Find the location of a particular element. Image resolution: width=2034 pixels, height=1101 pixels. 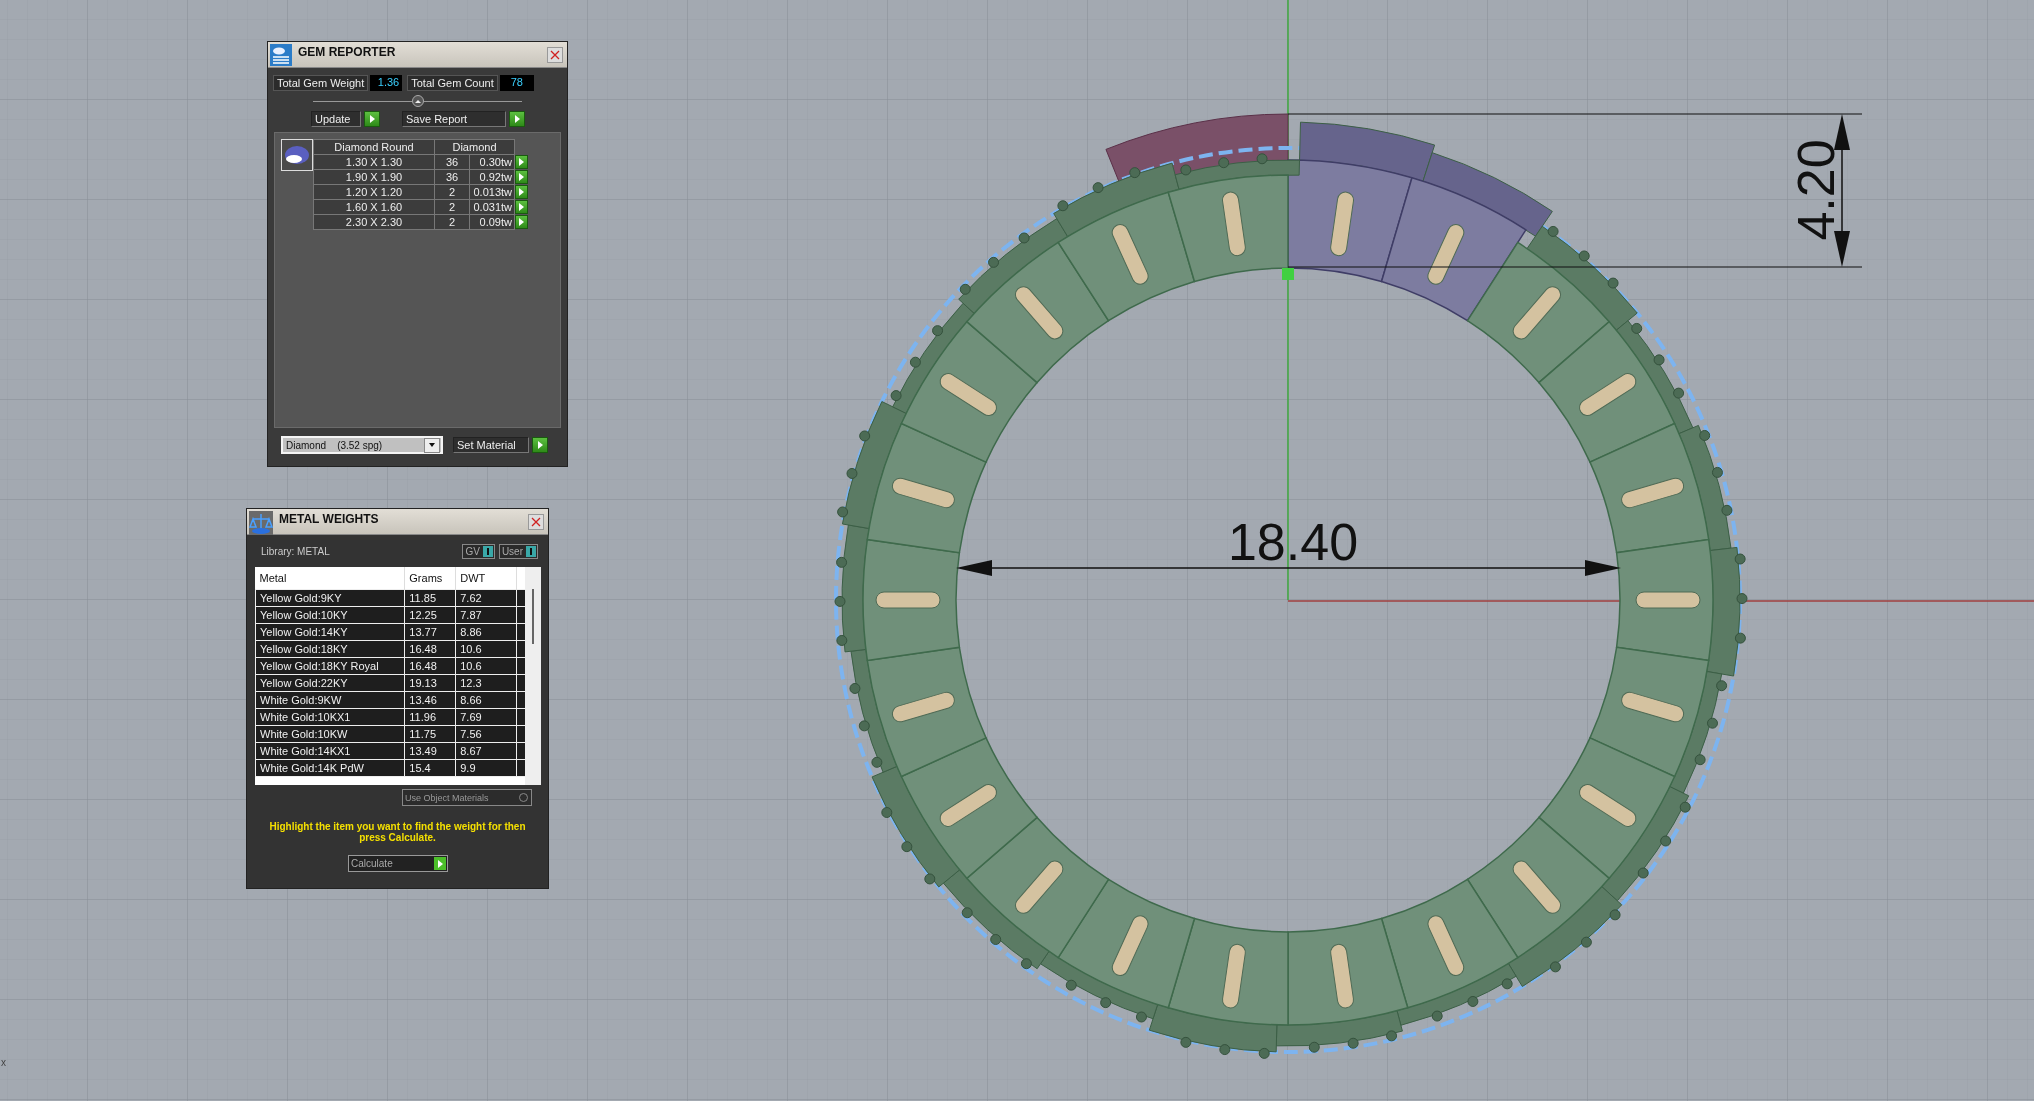

gem-icon is located at coordinates (297, 155).